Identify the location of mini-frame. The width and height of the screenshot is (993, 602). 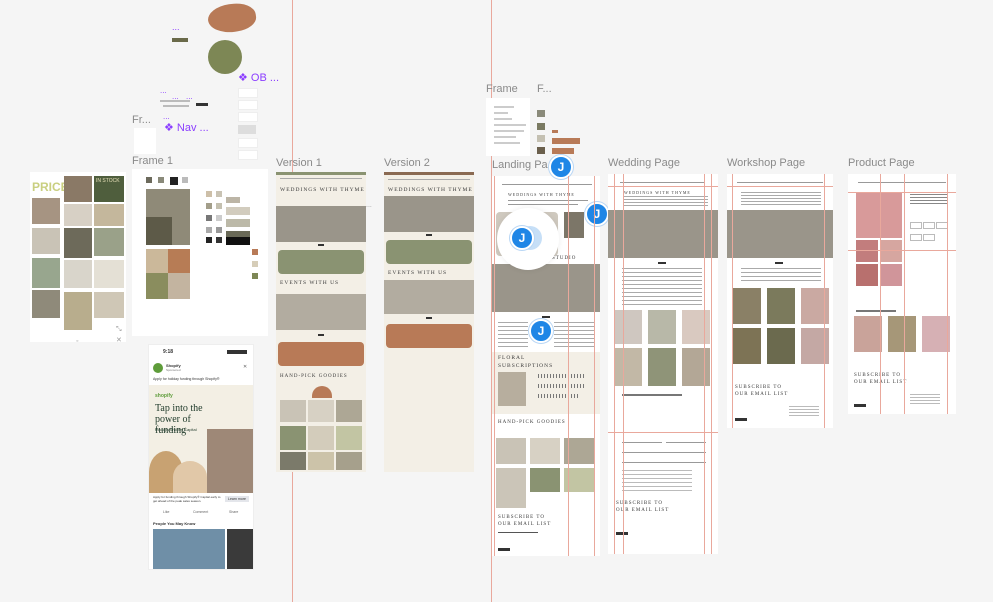
(145, 141).